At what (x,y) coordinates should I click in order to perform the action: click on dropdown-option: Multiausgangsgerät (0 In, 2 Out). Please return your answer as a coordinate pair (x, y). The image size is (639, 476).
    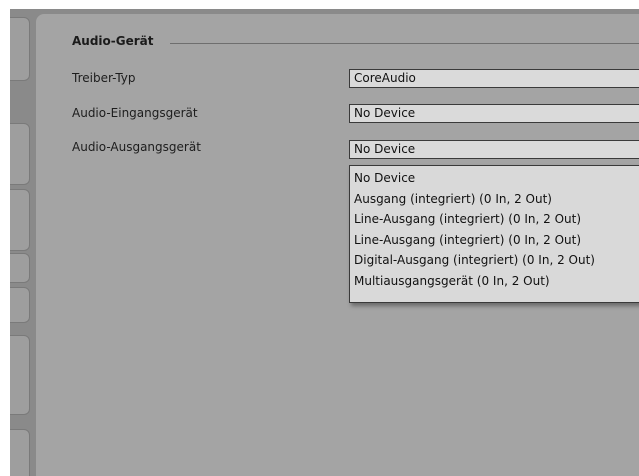
    Looking at the image, I should click on (496, 281).